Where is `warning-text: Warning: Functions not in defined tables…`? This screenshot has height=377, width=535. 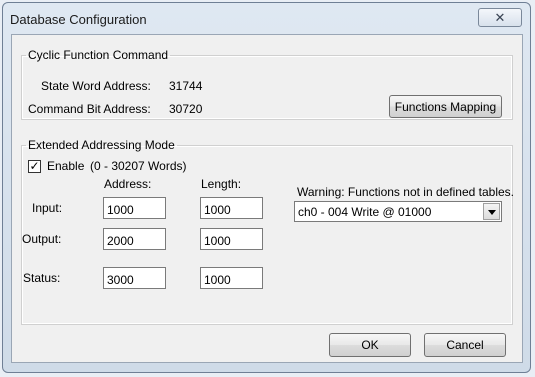 warning-text: Warning: Functions not in defined tables… is located at coordinates (406, 192).